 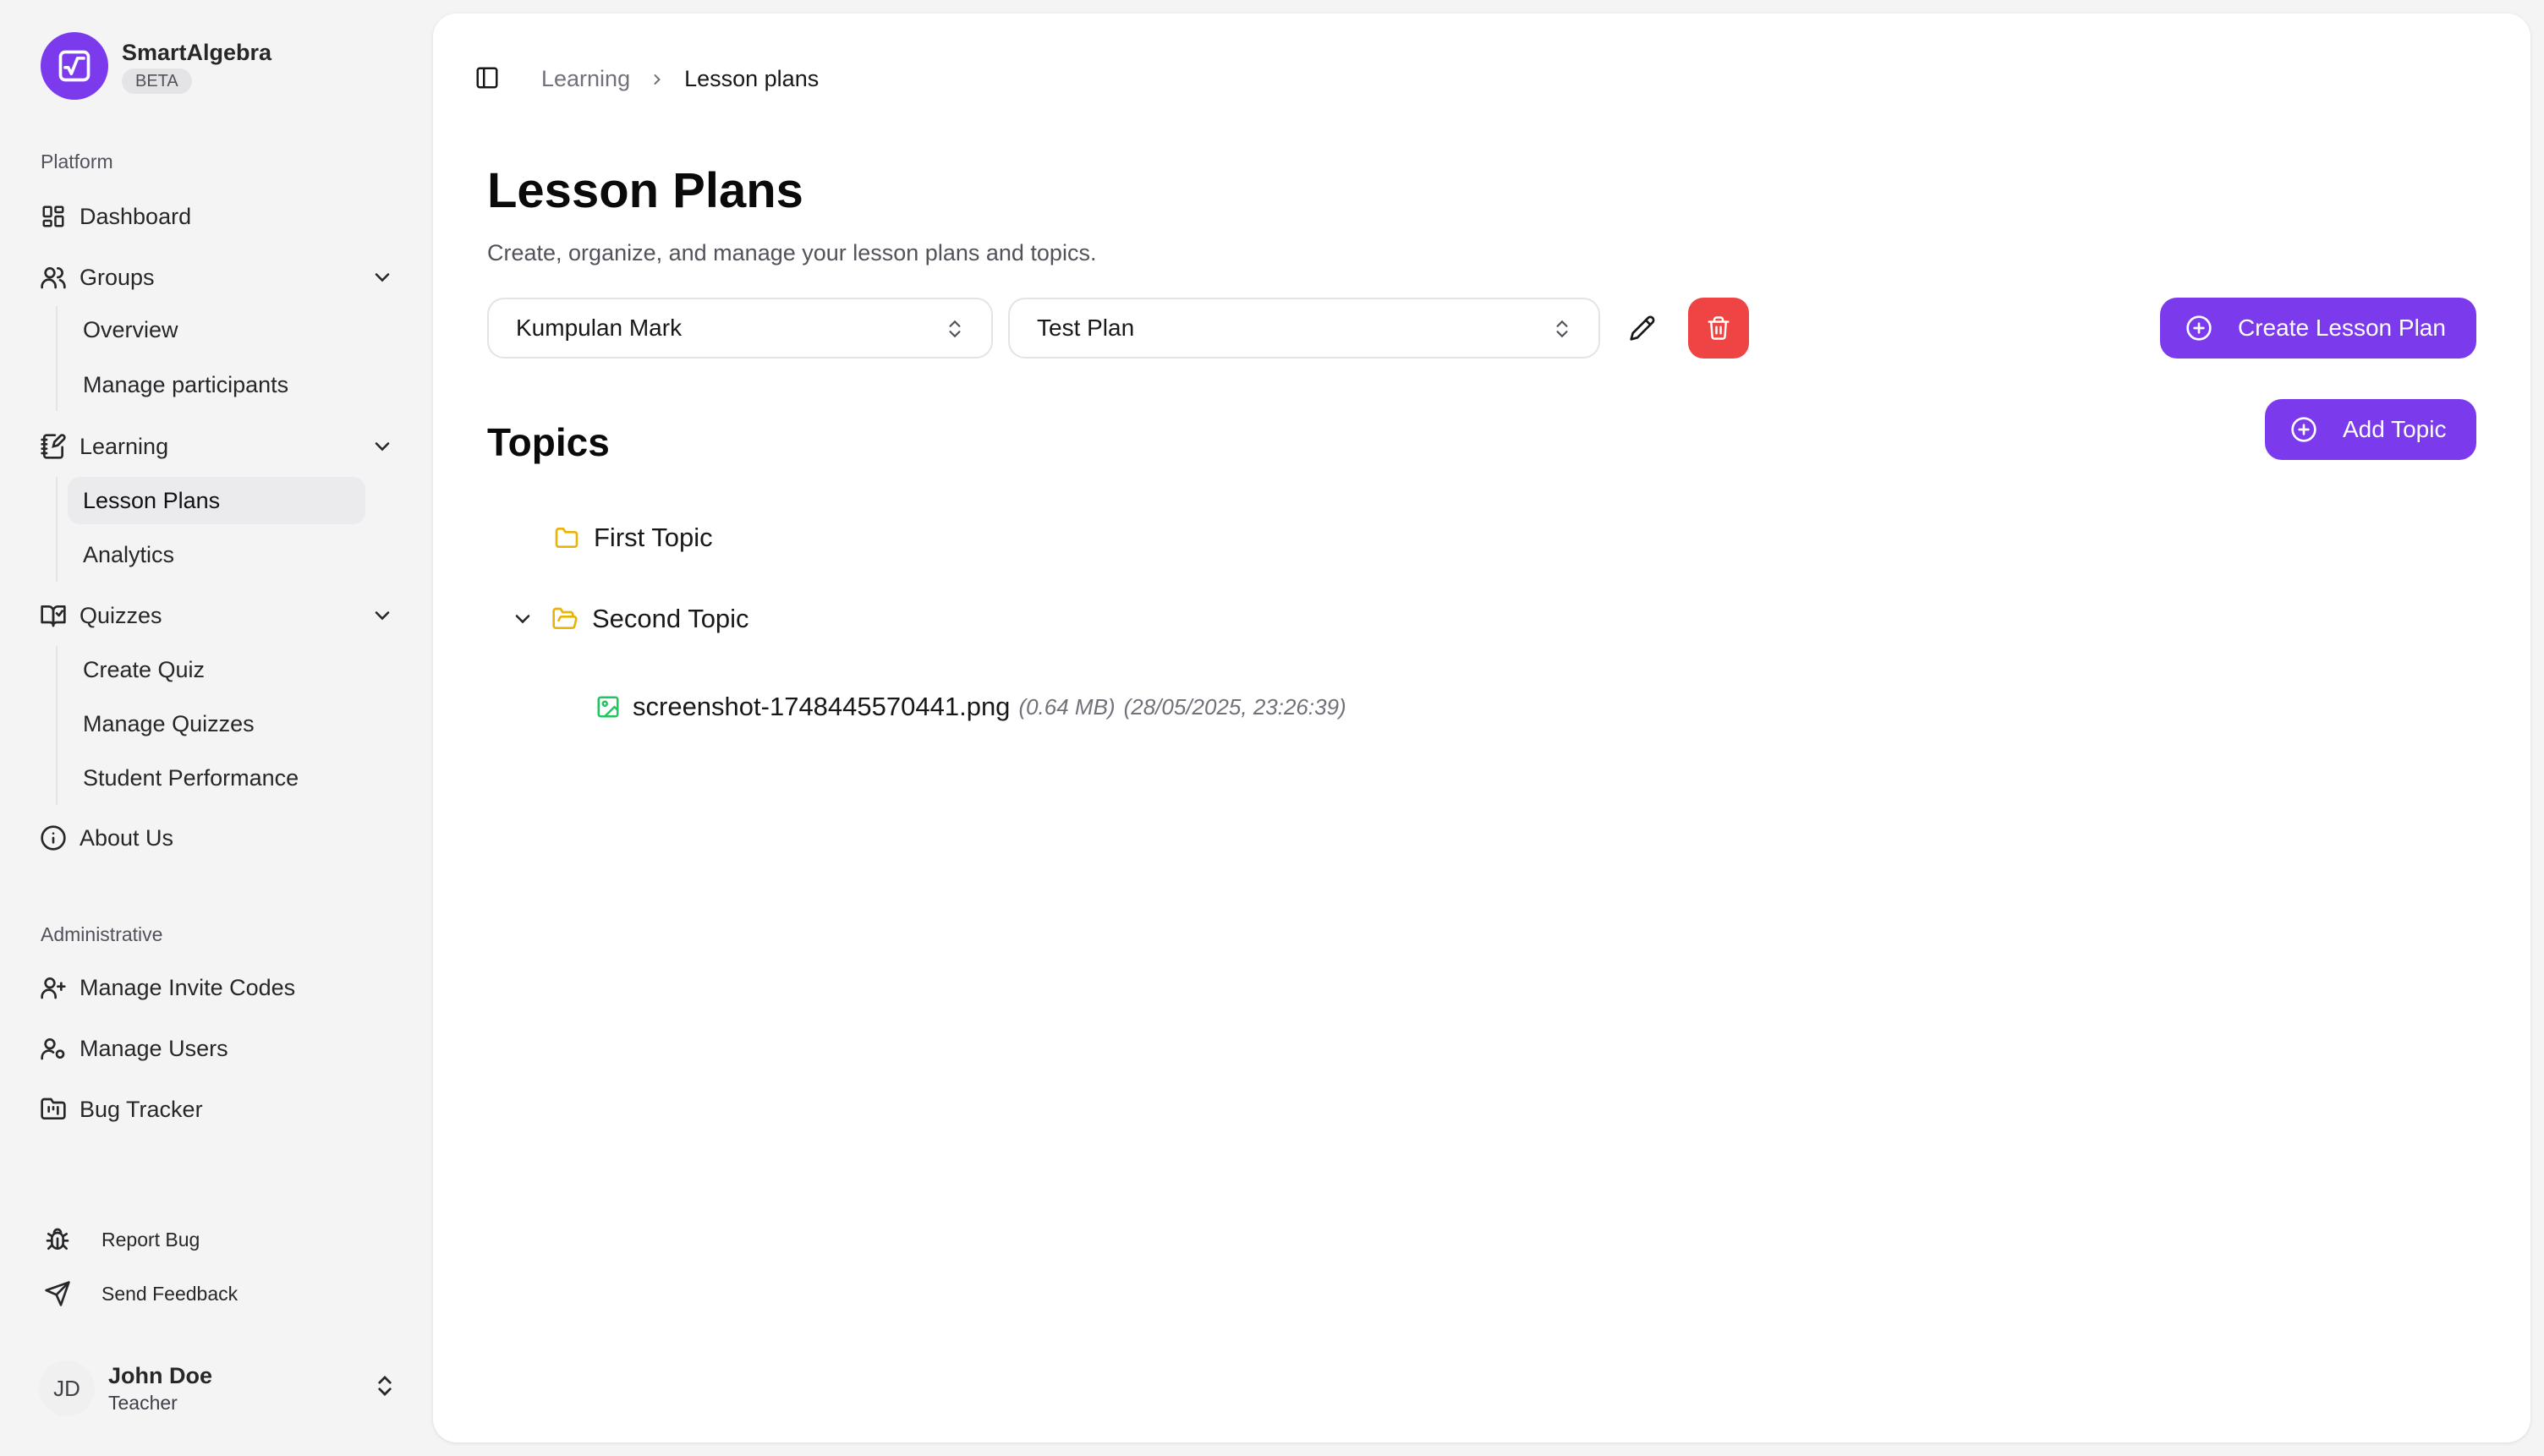 What do you see at coordinates (216, 554) in the screenshot?
I see `sidebar-item-analytics: Analytics` at bounding box center [216, 554].